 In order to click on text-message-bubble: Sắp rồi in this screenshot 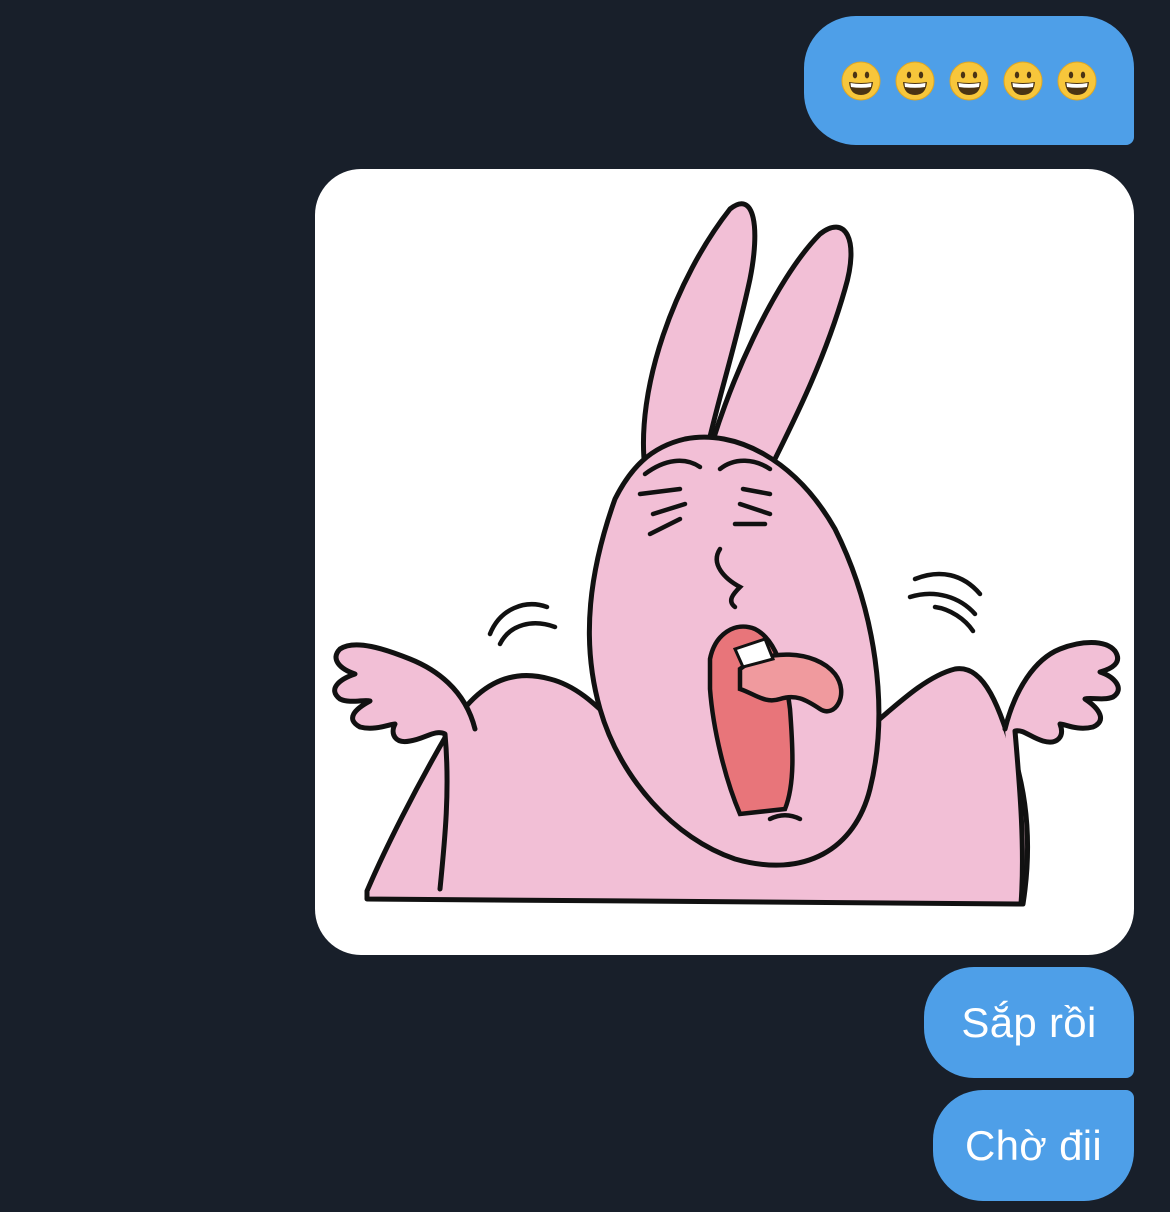, I will do `click(1029, 1022)`.